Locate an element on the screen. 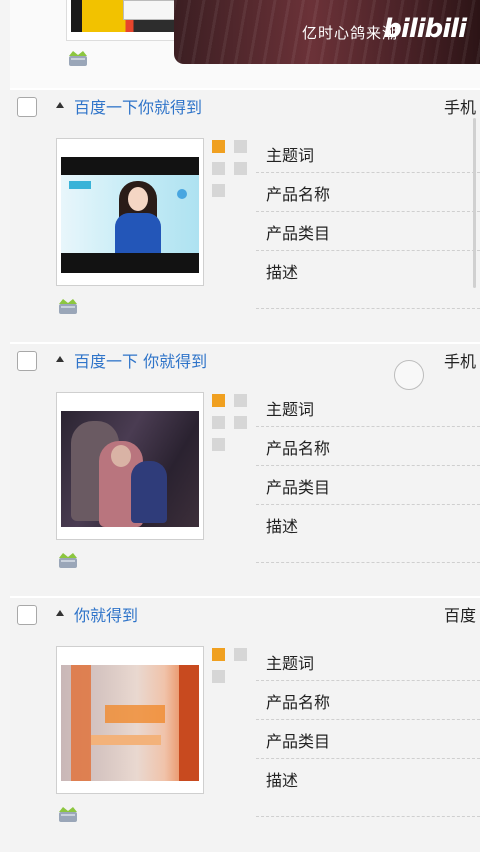 Image resolution: width=480 pixels, height=852 pixels. loading-circle-icon is located at coordinates (409, 375).